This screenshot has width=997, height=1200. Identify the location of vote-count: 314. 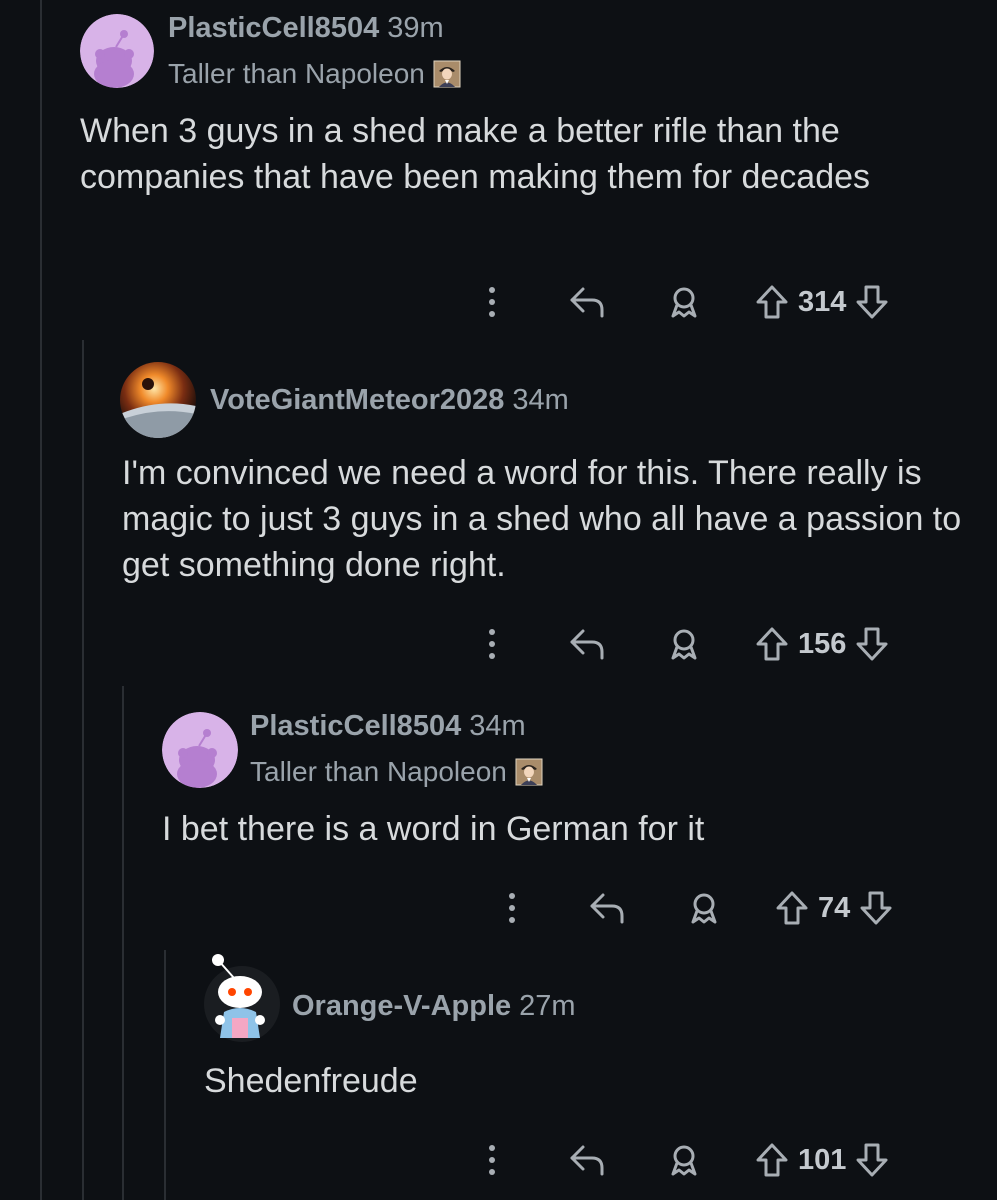
(822, 301).